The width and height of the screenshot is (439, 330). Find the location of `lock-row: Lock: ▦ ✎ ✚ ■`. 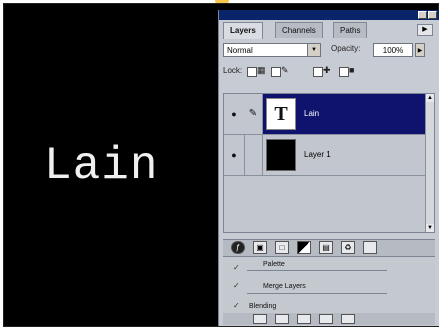

lock-row: Lock: ▦ ✎ ✚ ■ is located at coordinates (329, 72).